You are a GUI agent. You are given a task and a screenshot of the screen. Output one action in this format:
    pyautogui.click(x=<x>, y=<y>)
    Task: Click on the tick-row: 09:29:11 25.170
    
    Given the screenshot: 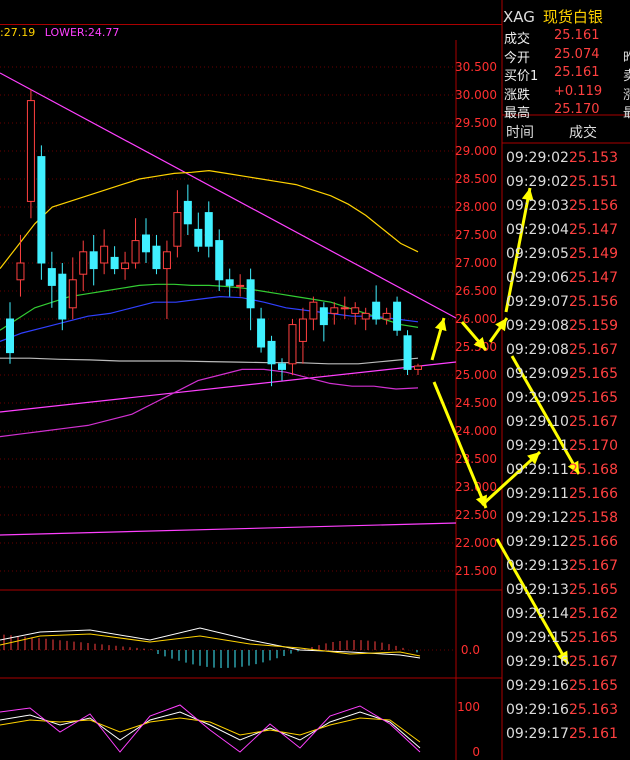 What is the action you would take?
    pyautogui.click(x=562, y=446)
    